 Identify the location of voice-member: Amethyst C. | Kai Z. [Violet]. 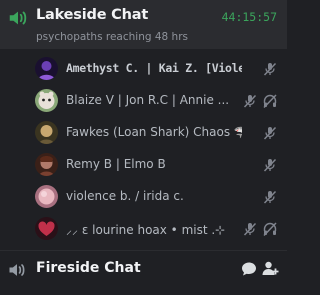
(143, 69).